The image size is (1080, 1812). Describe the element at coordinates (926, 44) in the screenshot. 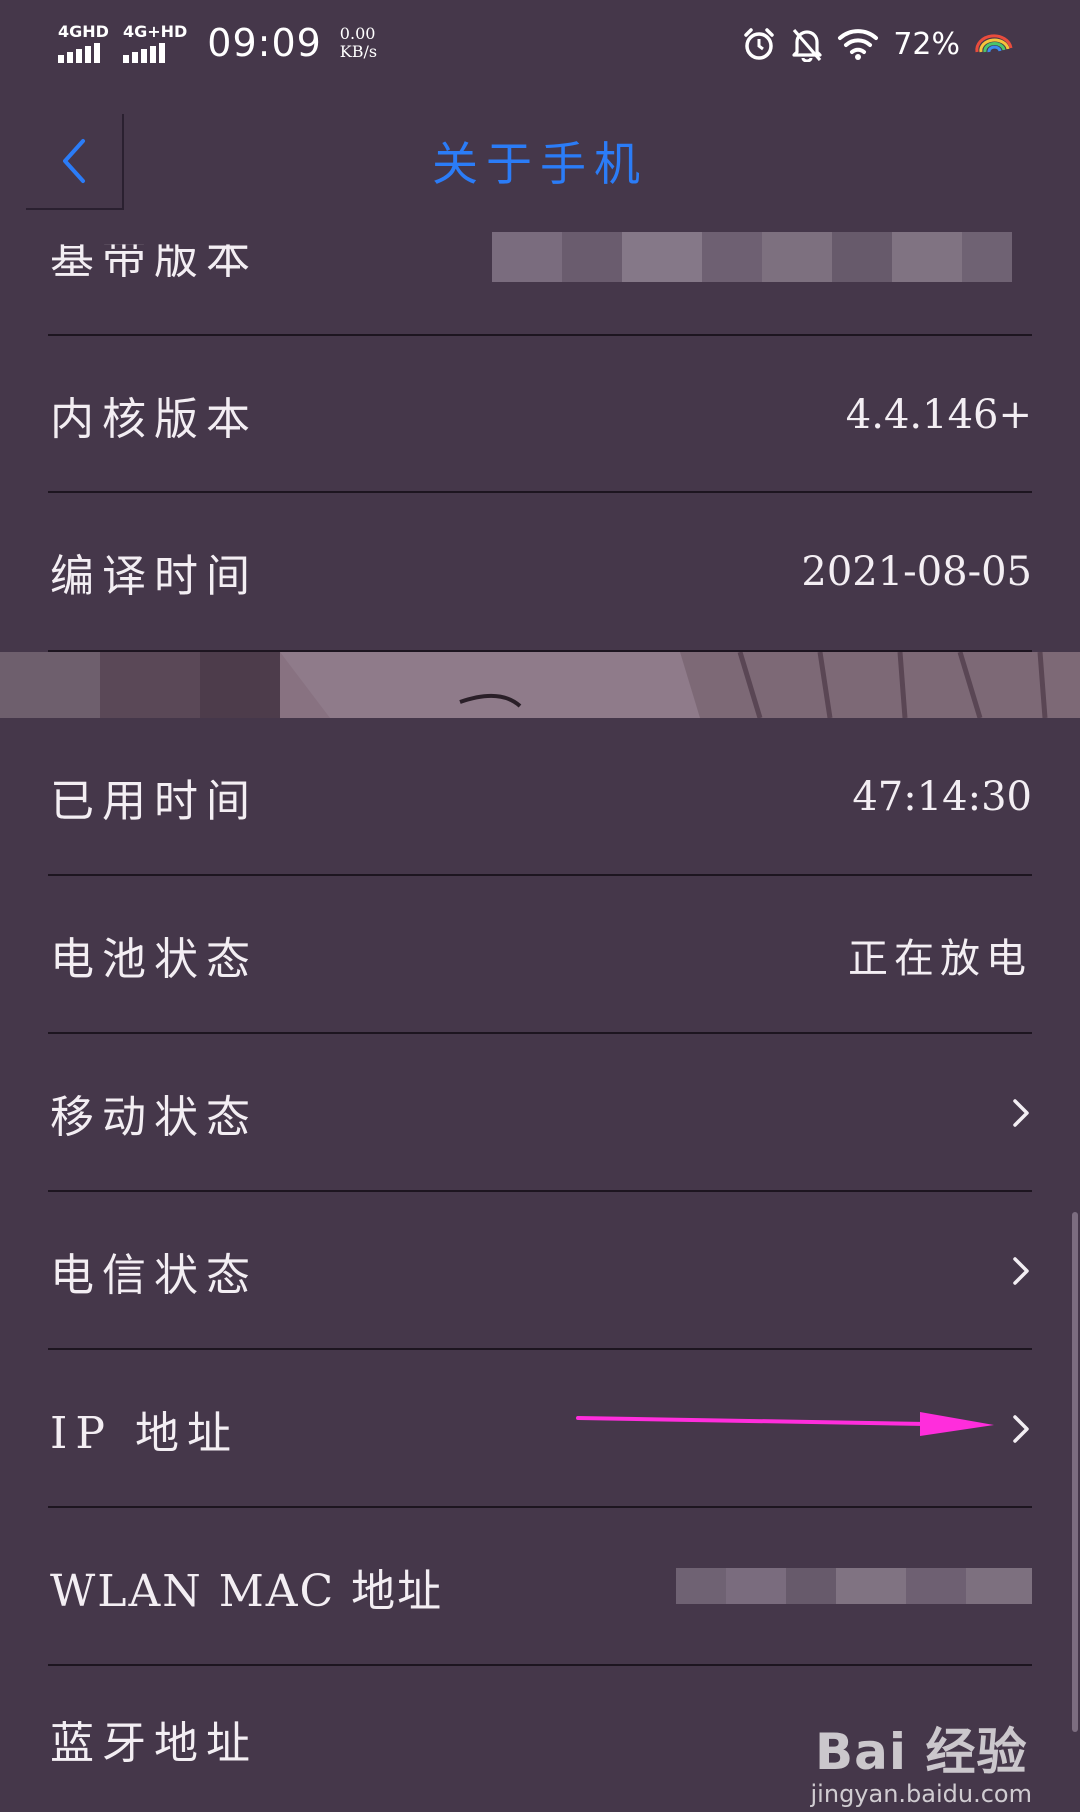

I see `battery-level: 72%` at that location.